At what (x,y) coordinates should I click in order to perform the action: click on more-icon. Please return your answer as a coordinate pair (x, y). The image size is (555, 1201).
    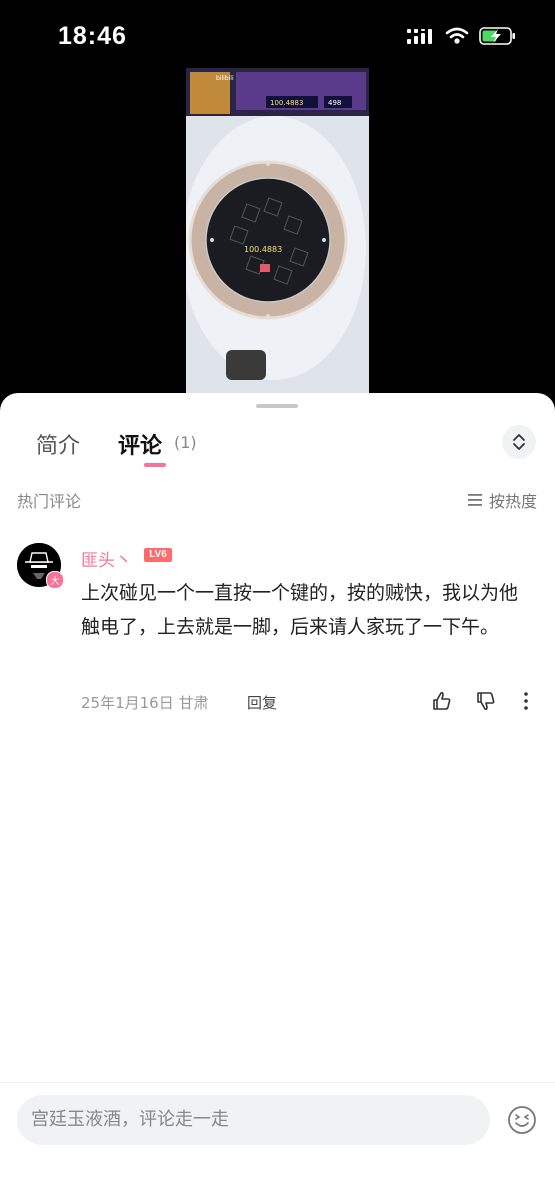
    Looking at the image, I should click on (526, 701).